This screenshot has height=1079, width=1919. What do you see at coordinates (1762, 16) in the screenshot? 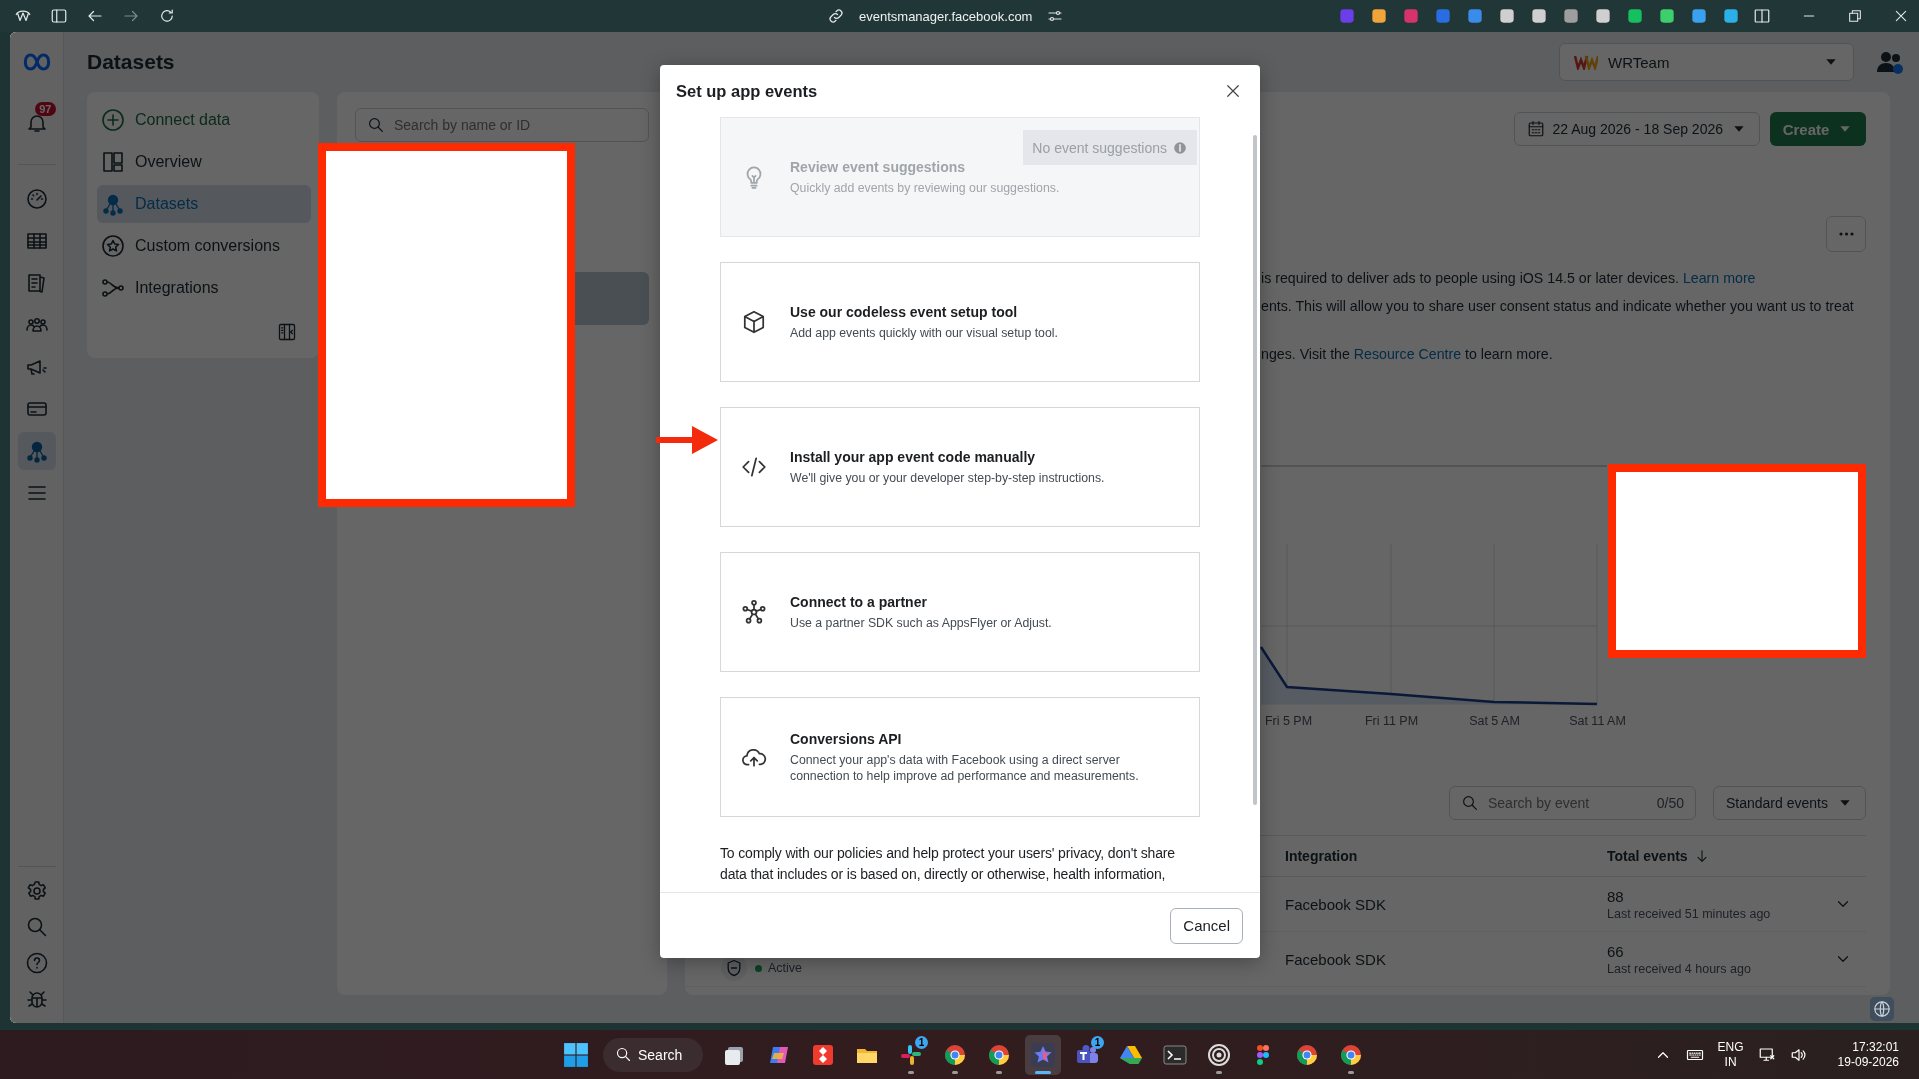
I see `split-view-icon` at bounding box center [1762, 16].